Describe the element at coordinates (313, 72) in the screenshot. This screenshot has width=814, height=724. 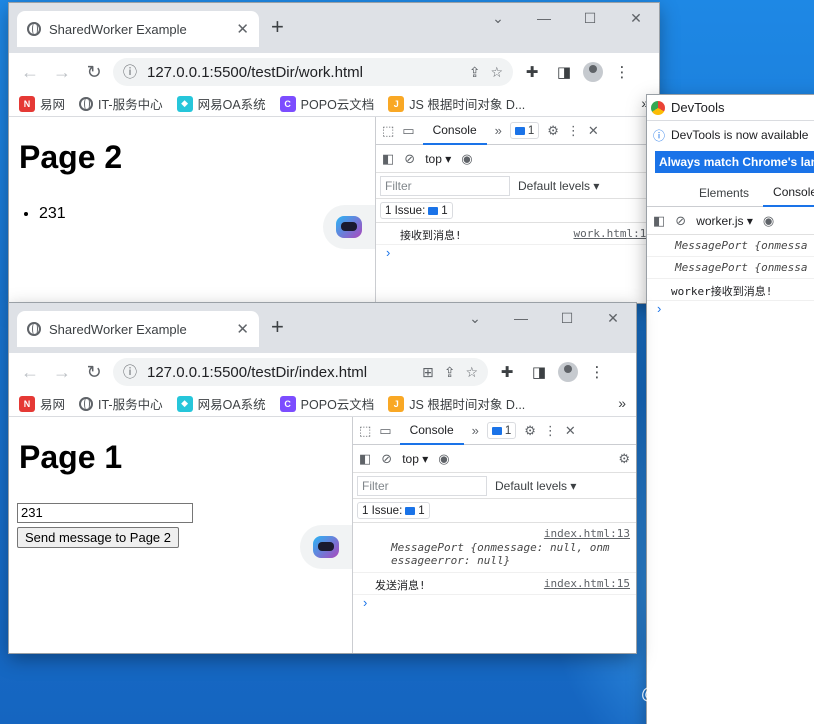
I see `address-bar: ⓘ 127.0.0.1:5500/testDir/work.html ⇪ ☆` at that location.